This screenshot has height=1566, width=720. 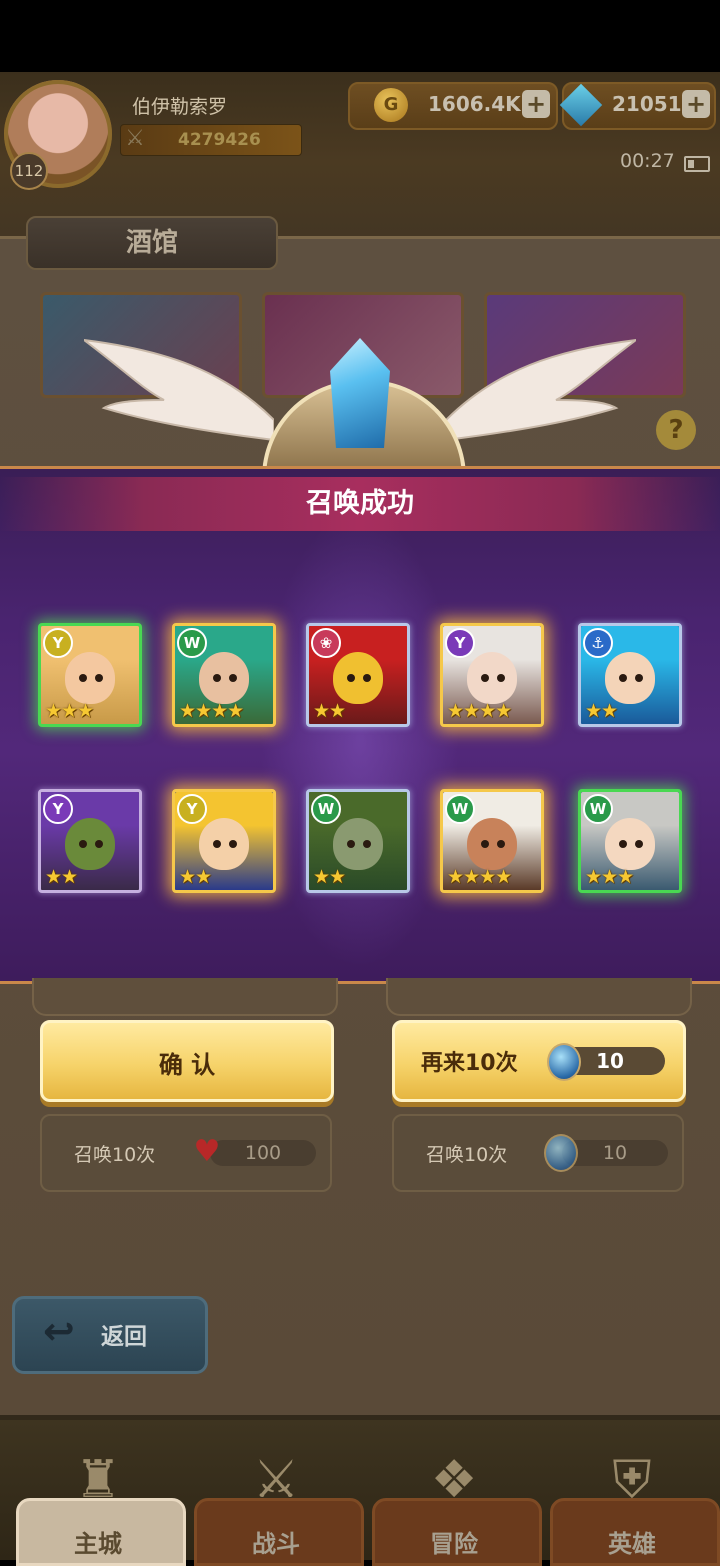 I want to click on nav-label: 主城, so click(x=98, y=1544).